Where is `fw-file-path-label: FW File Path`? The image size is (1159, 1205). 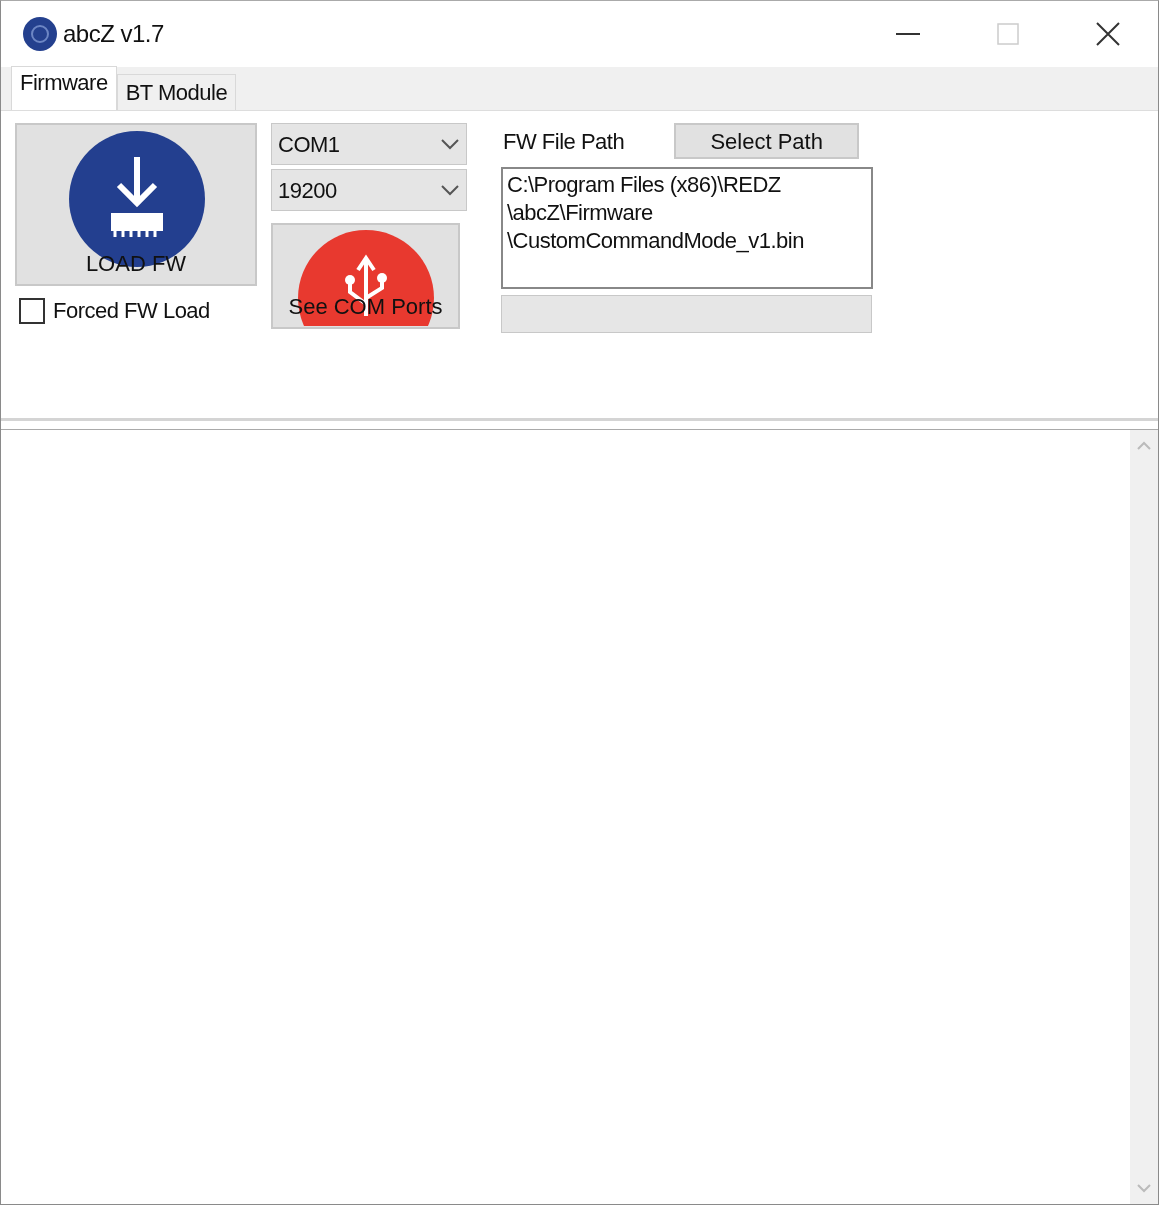
fw-file-path-label: FW File Path is located at coordinates (564, 142).